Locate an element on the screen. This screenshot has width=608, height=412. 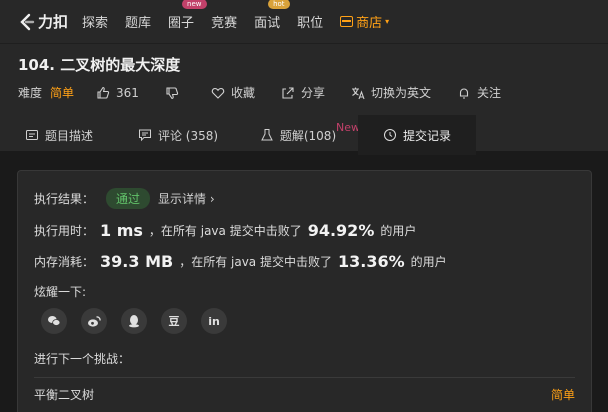
tab-description: 题目描述 is located at coordinates (59, 135).